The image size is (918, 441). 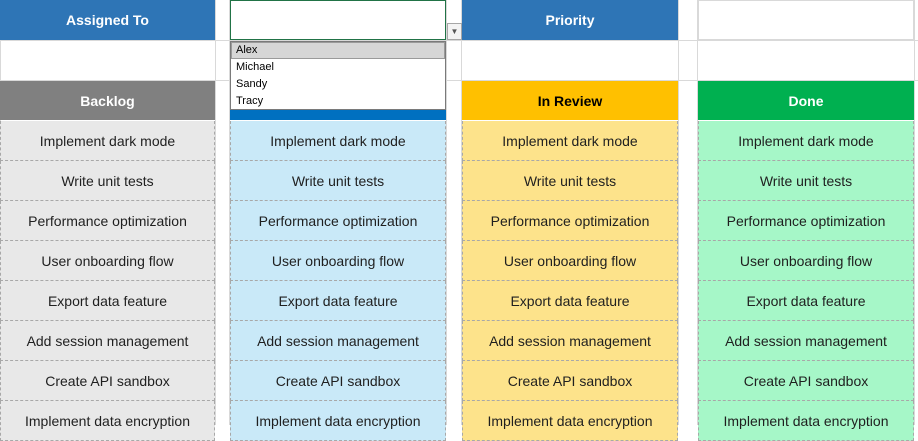 I want to click on task-cell-in-review: Create API sandbox, so click(x=570, y=381).